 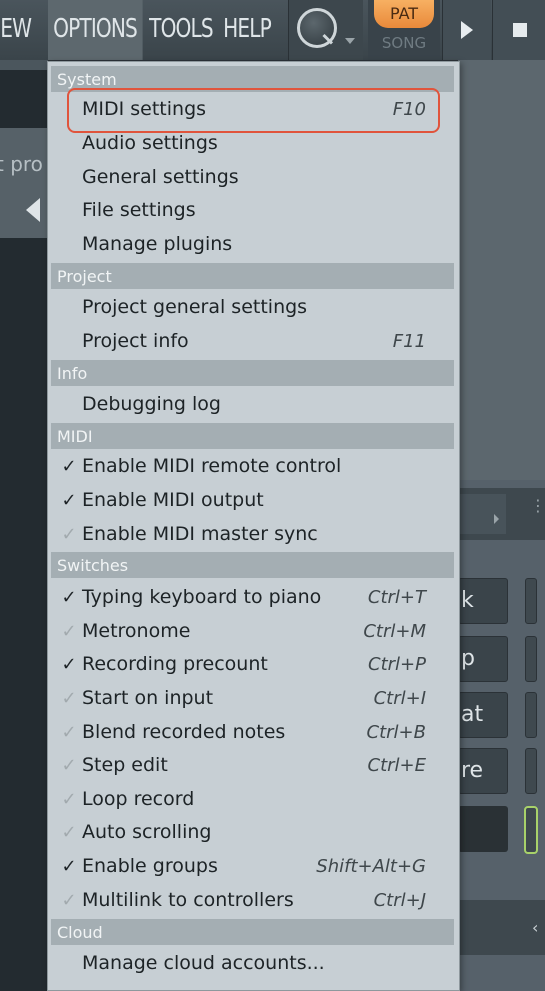 What do you see at coordinates (202, 597) in the screenshot?
I see `menu-item-label: Typing keyboard to piano` at bounding box center [202, 597].